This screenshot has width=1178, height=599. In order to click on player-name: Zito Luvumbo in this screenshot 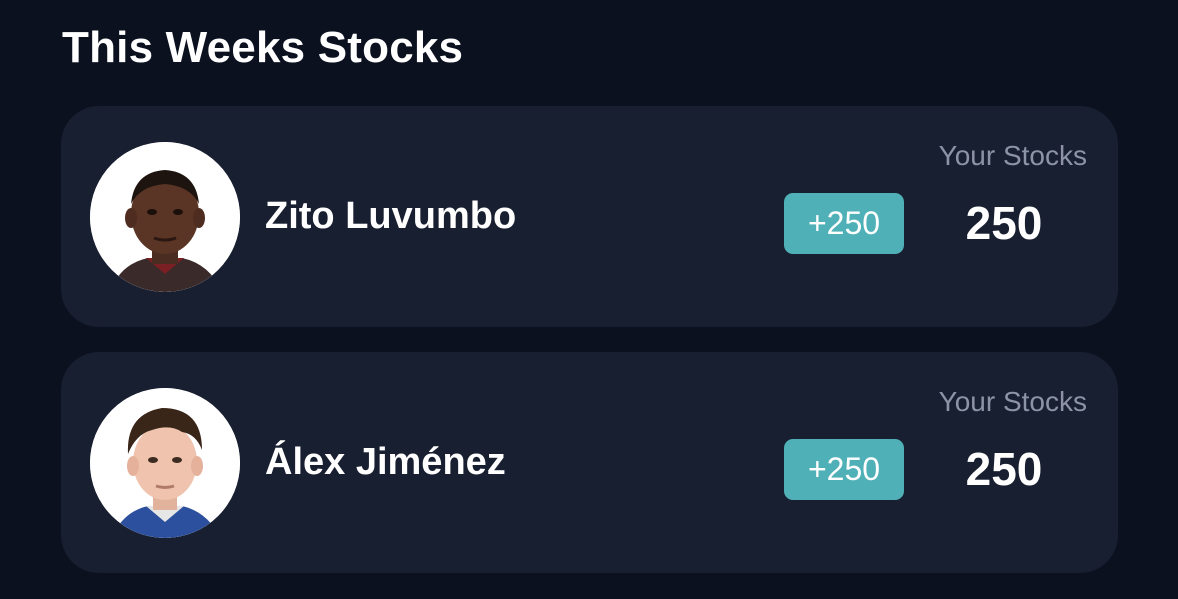, I will do `click(391, 216)`.